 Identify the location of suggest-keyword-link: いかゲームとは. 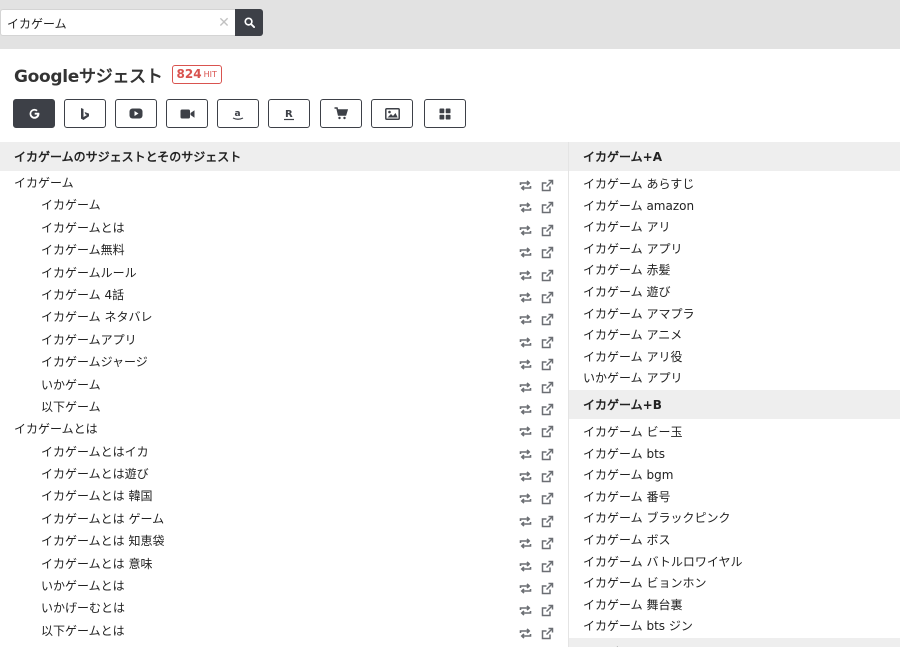
(83, 586).